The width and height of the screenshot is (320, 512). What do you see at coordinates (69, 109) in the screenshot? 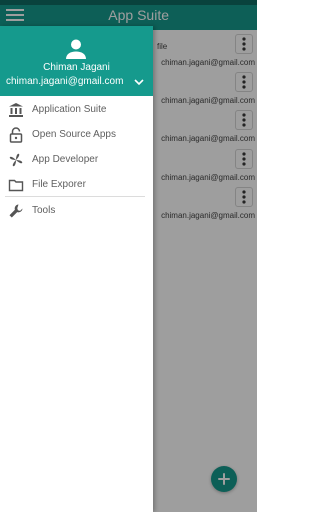
I see `nav-item-label: Application Suite` at bounding box center [69, 109].